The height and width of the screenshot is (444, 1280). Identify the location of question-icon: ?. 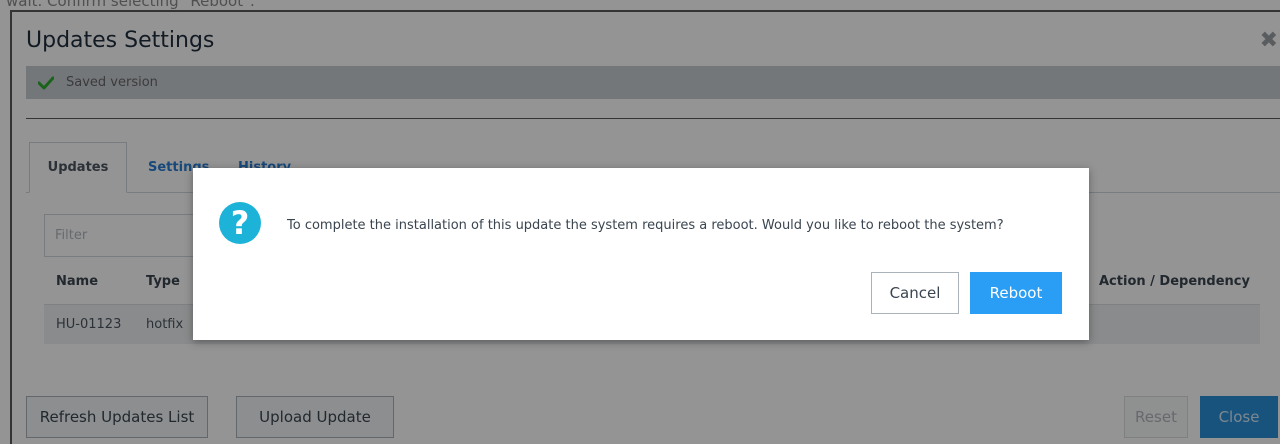
(240, 223).